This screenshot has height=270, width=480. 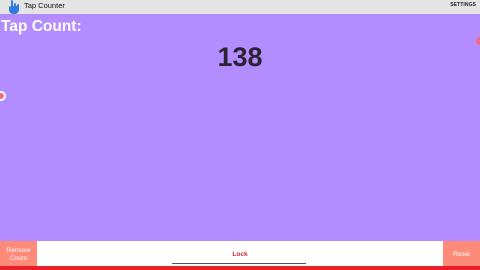 I want to click on edge-handle-right, so click(x=478, y=41).